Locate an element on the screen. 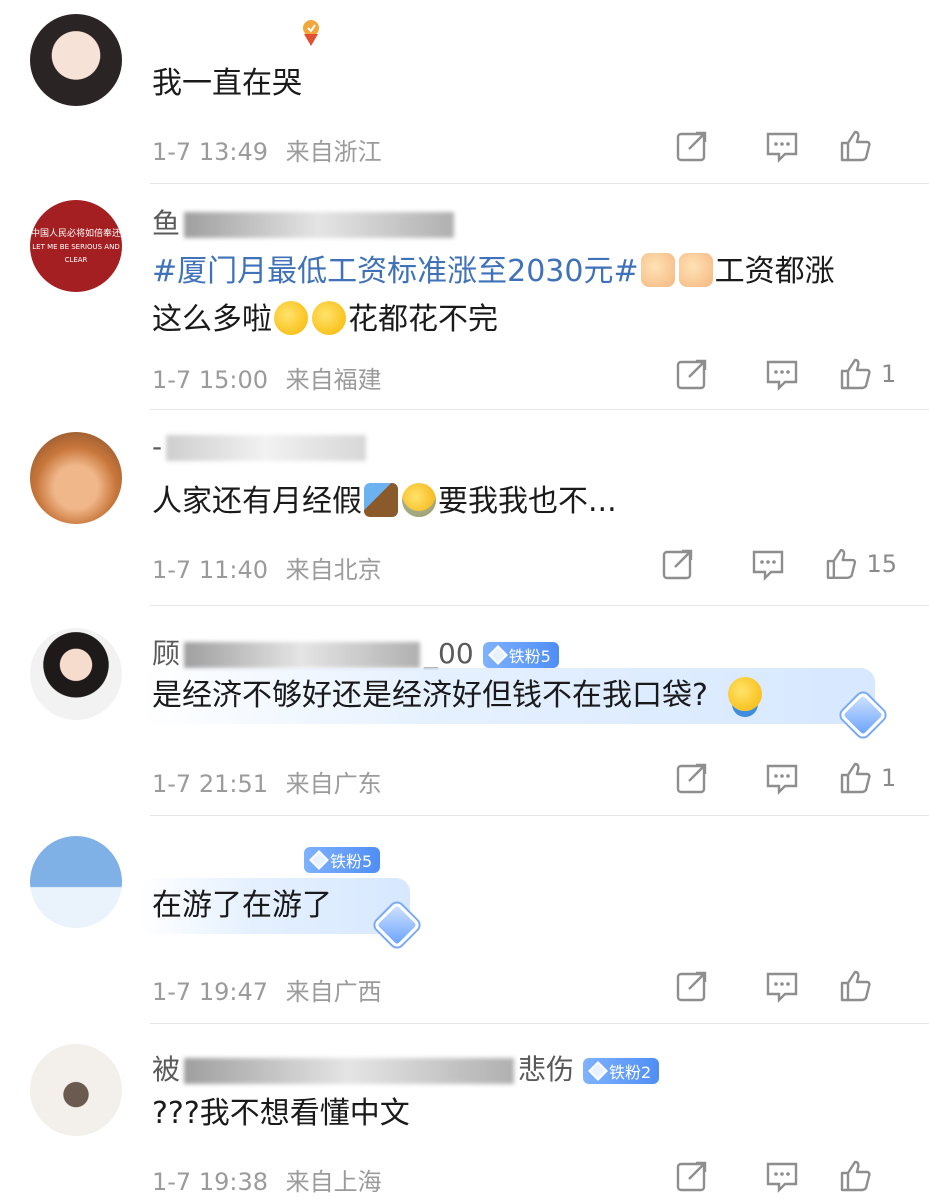 The image size is (929, 1200). comment-meta: 1-7 15:00 来自福建 is located at coordinates (267, 377).